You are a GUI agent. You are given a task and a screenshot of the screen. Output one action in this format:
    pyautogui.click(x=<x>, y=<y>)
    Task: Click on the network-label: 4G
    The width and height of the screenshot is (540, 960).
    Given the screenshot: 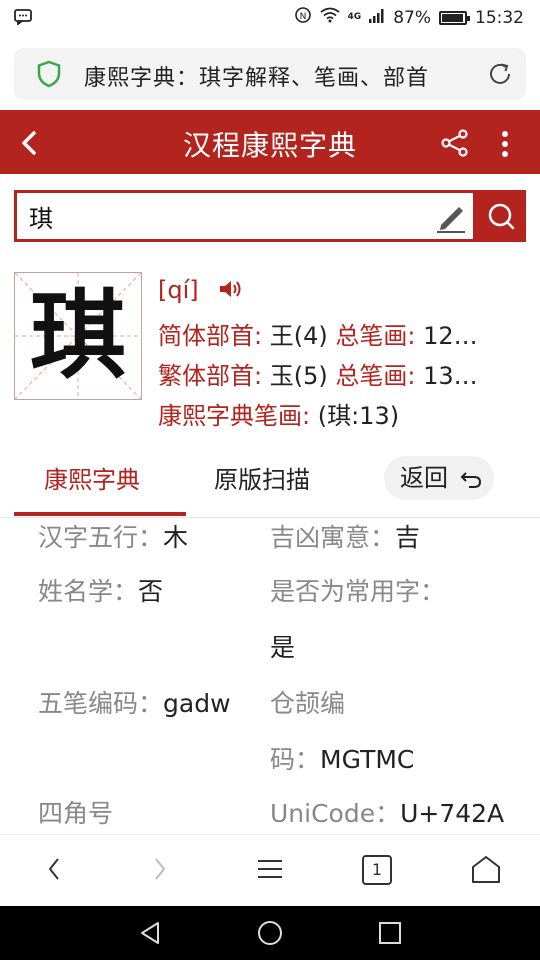 What is the action you would take?
    pyautogui.click(x=354, y=17)
    